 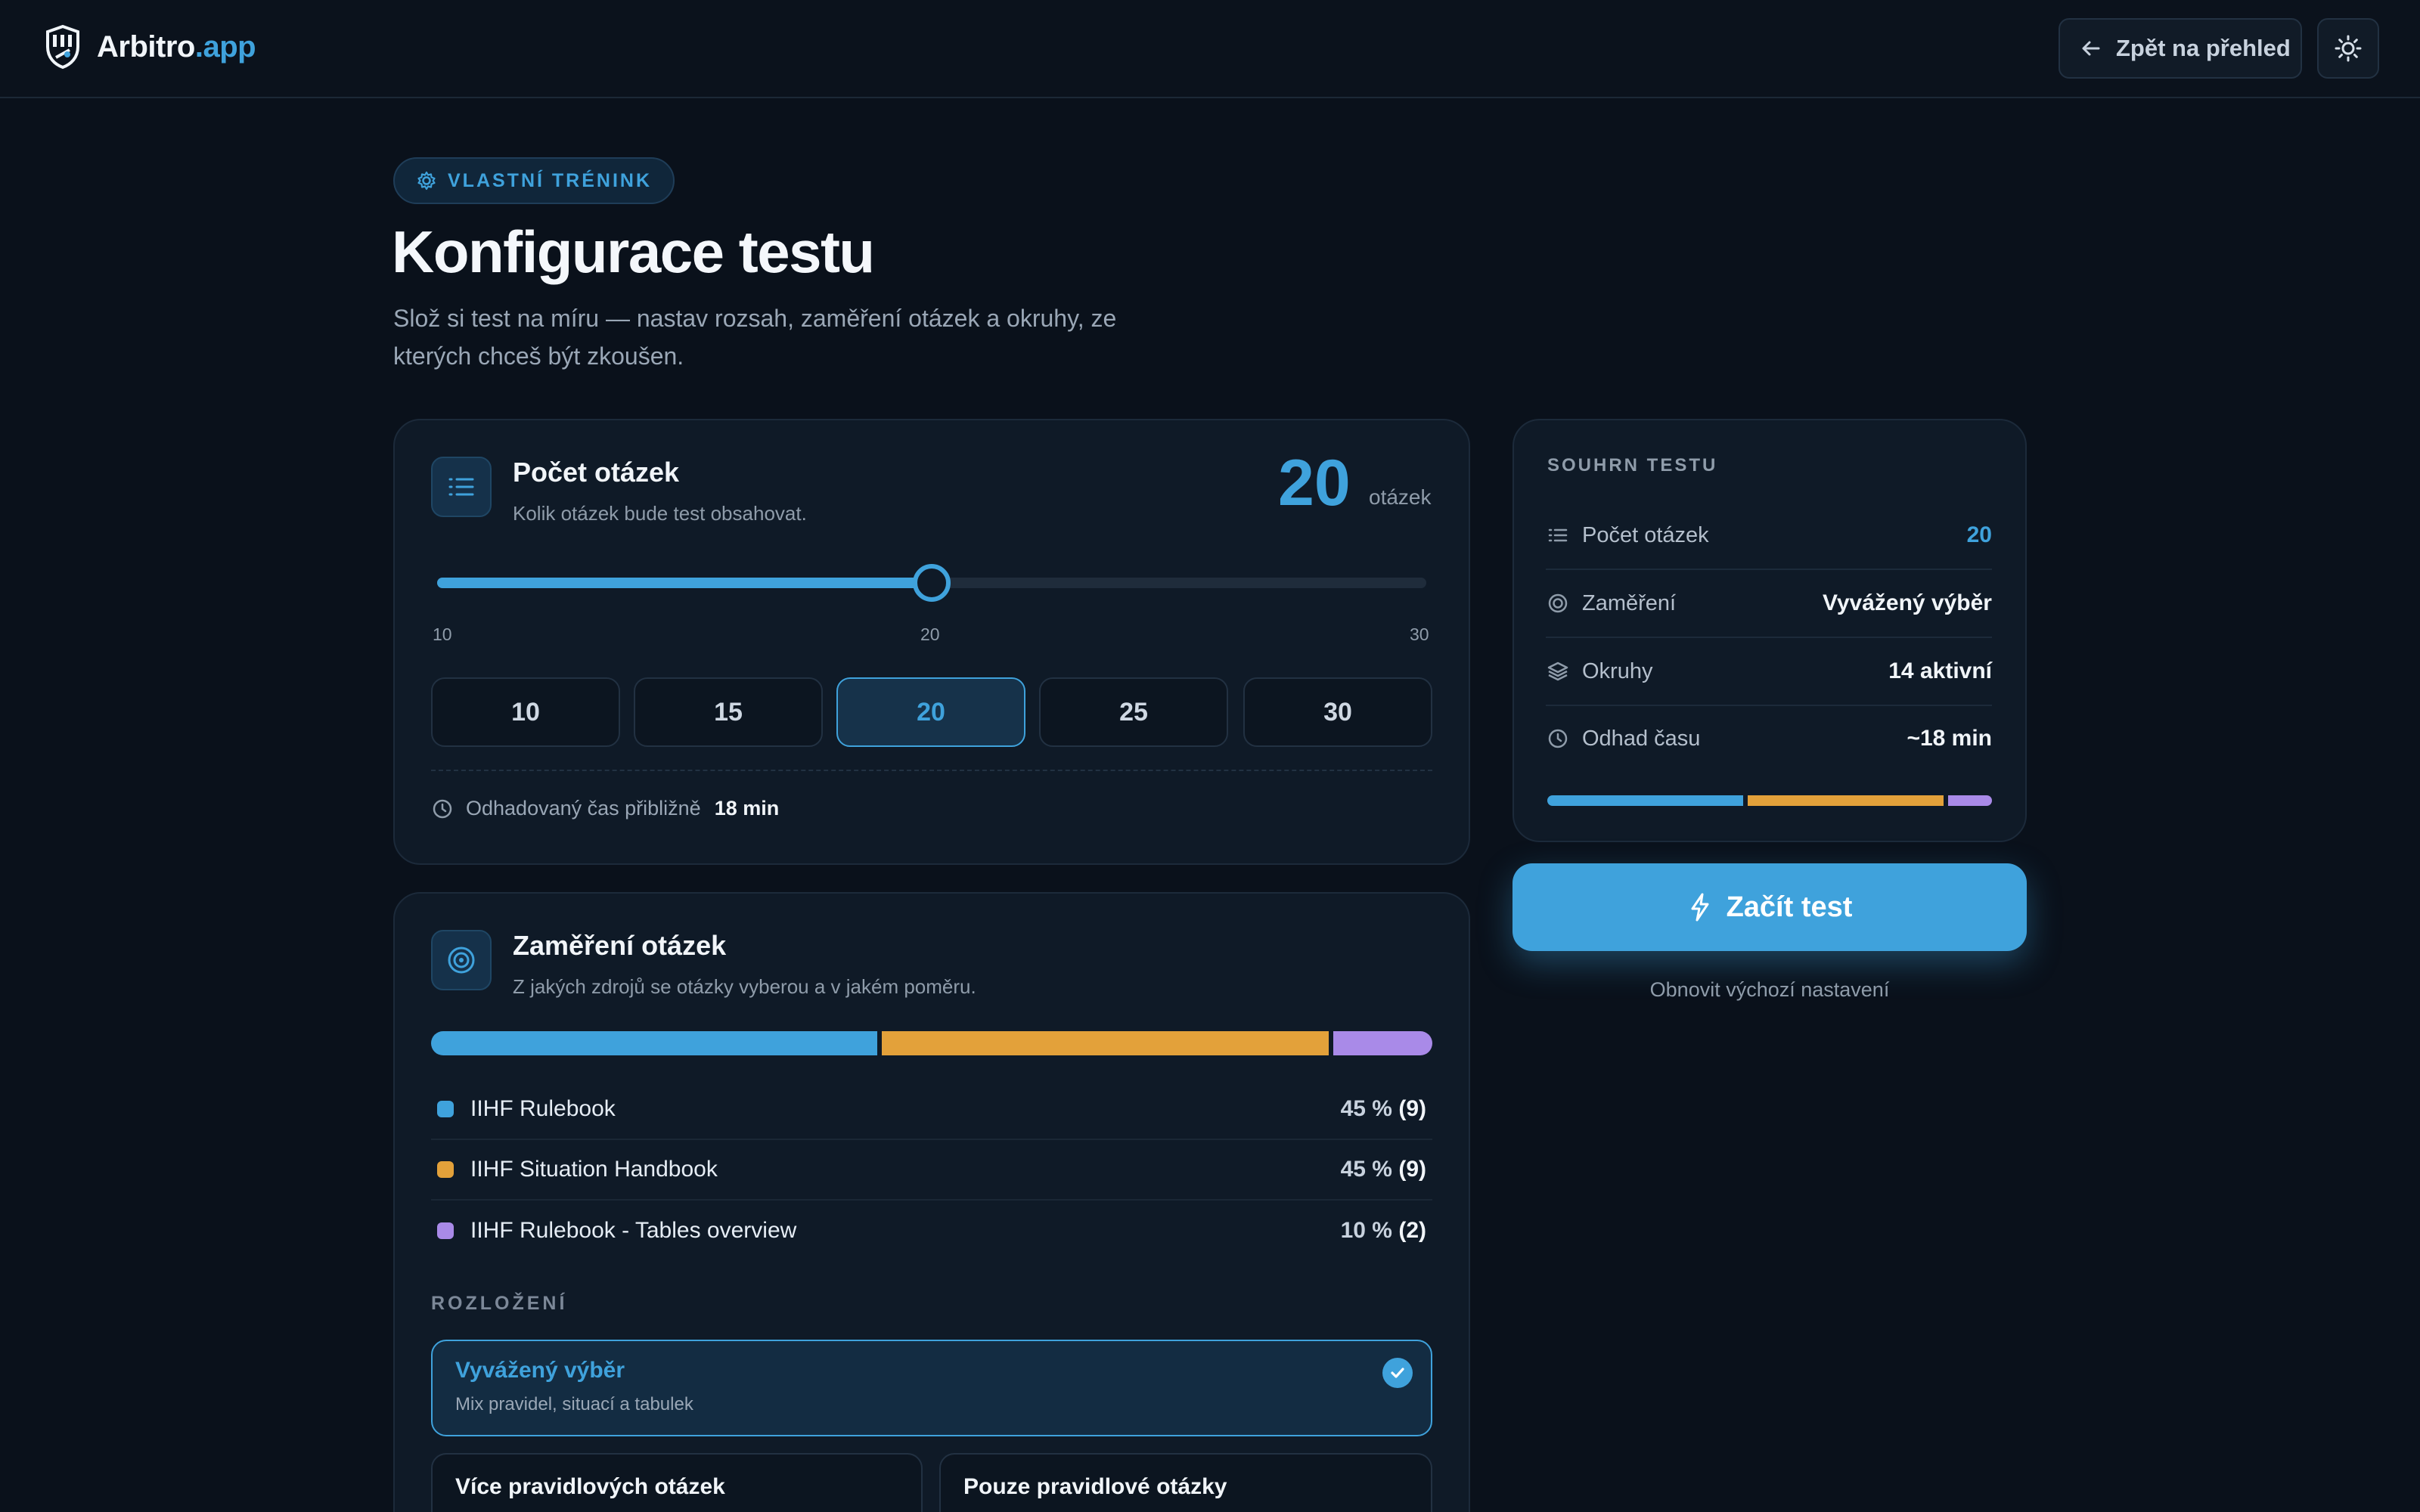 What do you see at coordinates (1314, 483) in the screenshot?
I see `question-count-value: 20` at bounding box center [1314, 483].